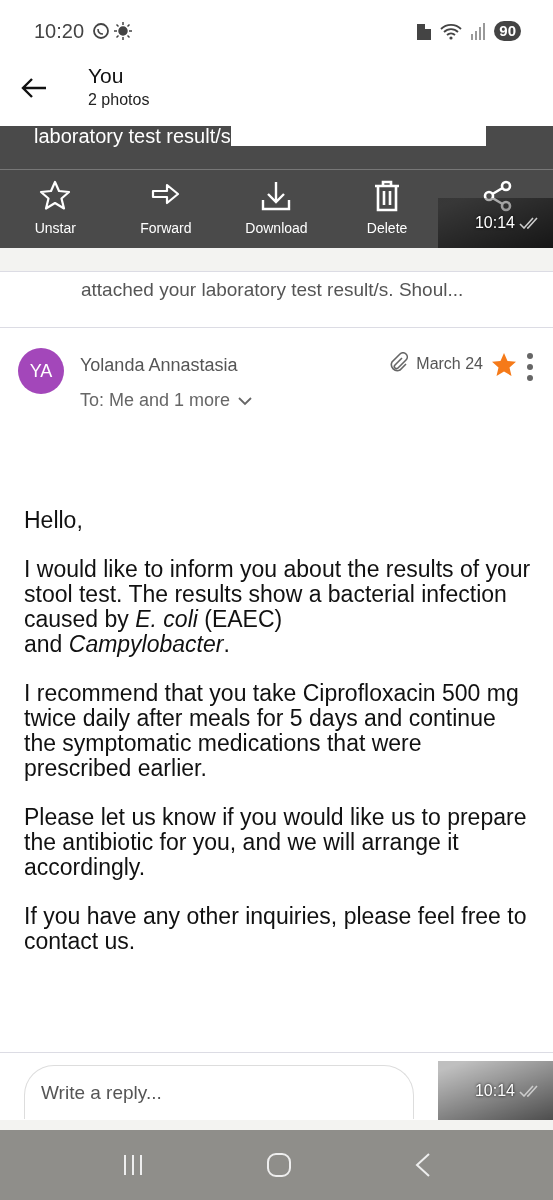  Describe the element at coordinates (119, 99) in the screenshot. I see `photo-count: 2 photos` at that location.